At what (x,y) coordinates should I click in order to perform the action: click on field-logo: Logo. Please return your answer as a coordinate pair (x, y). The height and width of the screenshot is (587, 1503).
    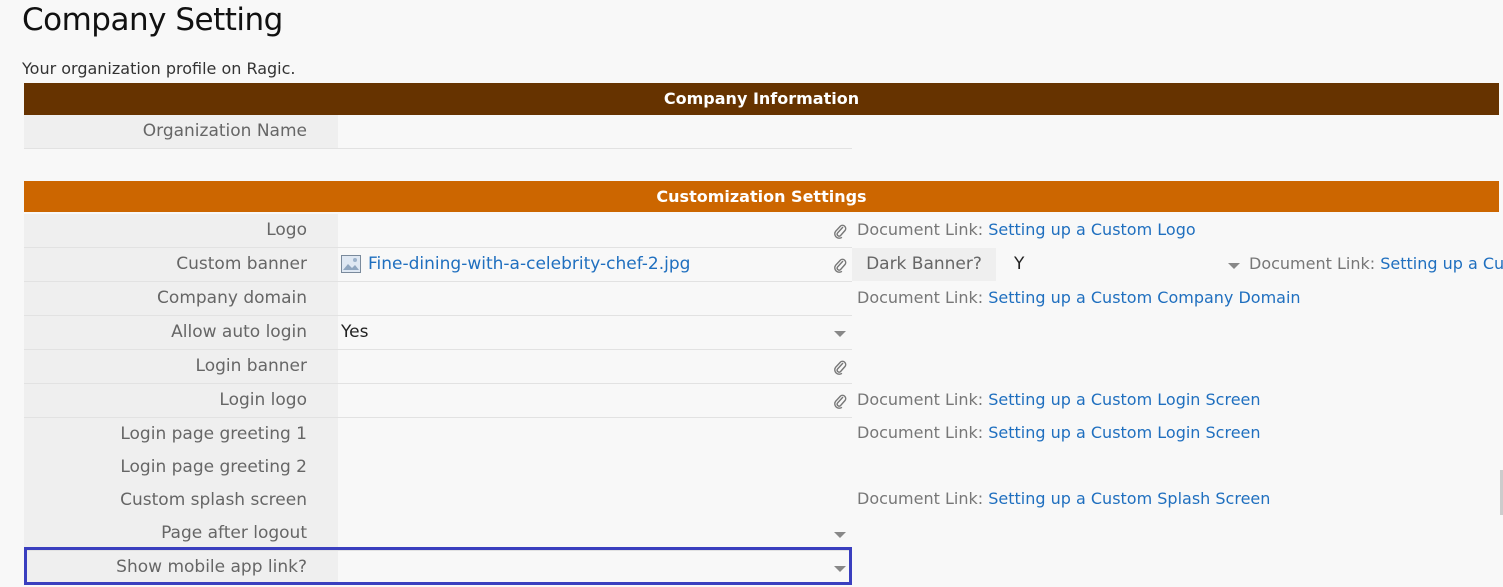
    Looking at the image, I should click on (438, 231).